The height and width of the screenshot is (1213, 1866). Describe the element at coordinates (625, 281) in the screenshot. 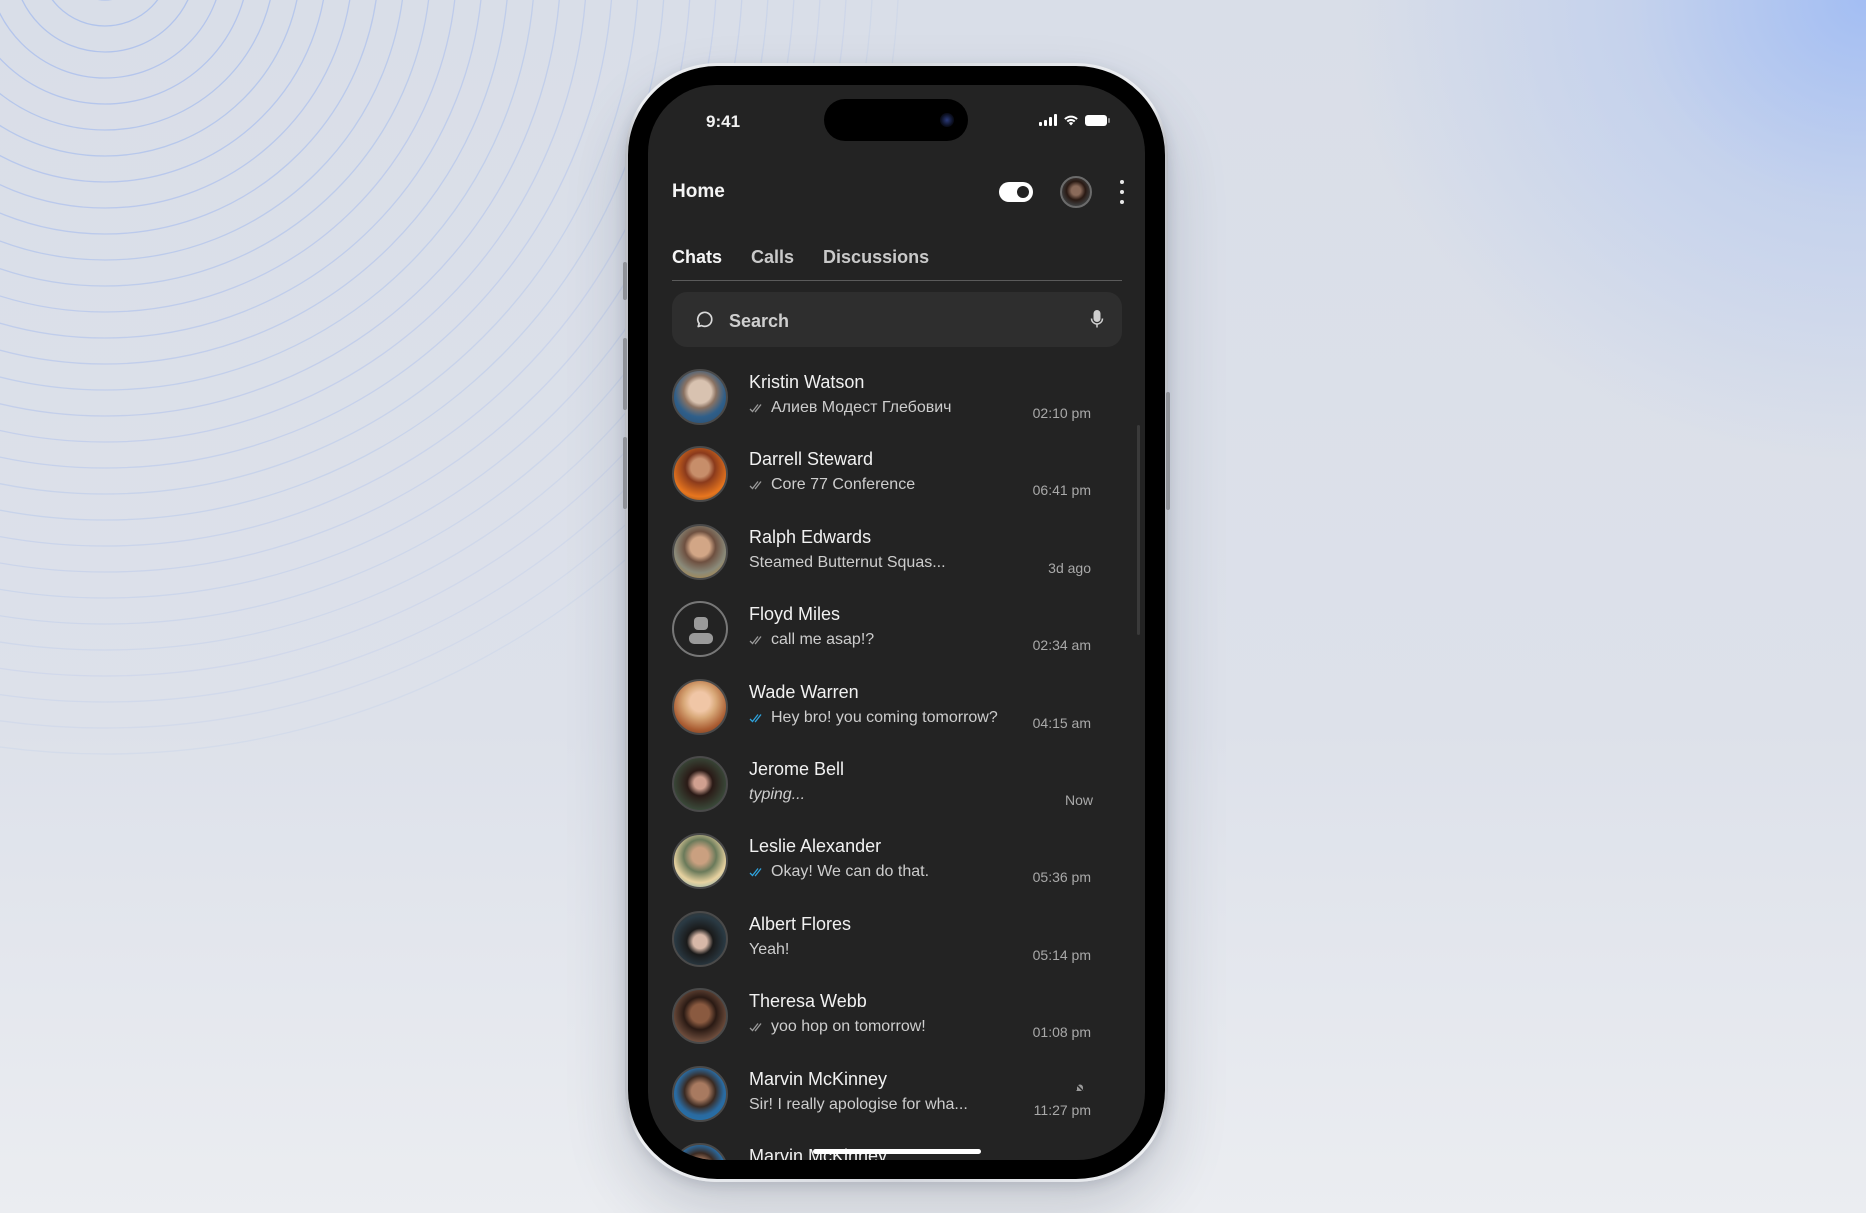

I see `action-button` at that location.